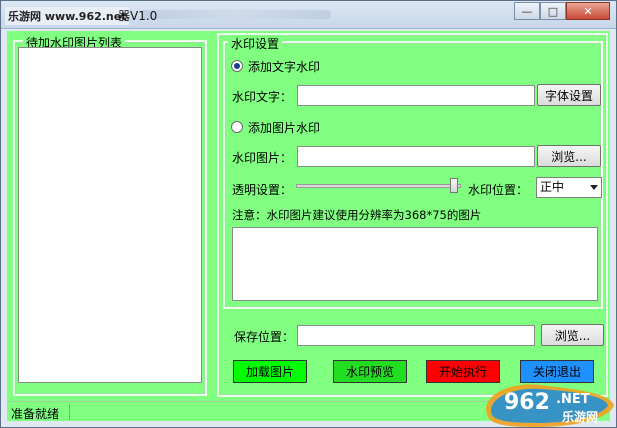 Image resolution: width=617 pixels, height=428 pixels. I want to click on image-watermark-radio, so click(237, 127).